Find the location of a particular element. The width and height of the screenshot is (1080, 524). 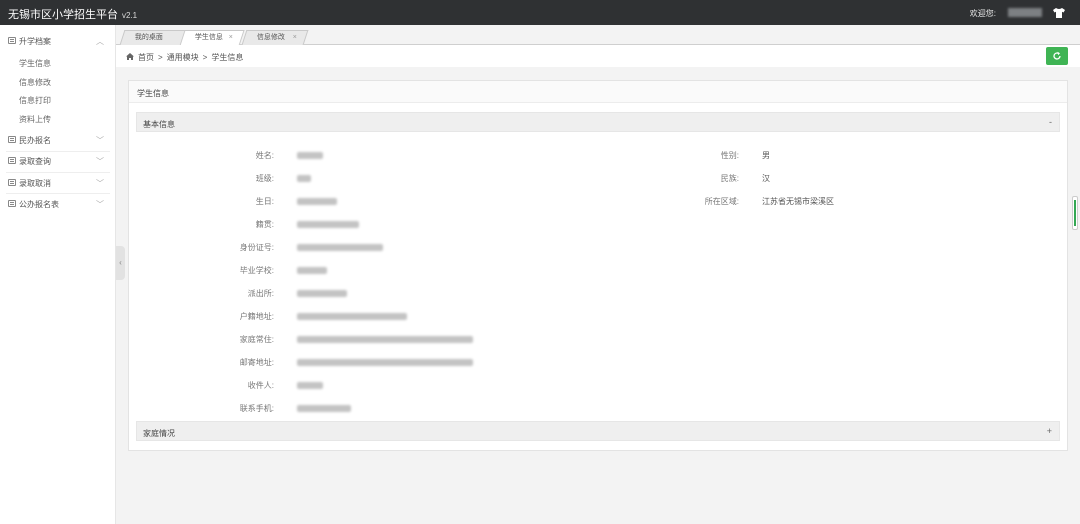

sidebar-group-label: 民办报名 is located at coordinates (35, 140).